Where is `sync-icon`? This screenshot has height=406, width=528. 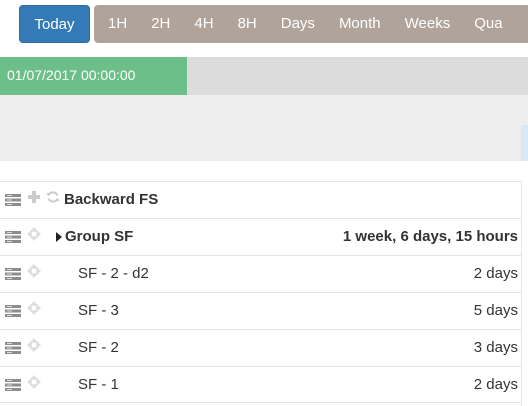
sync-icon is located at coordinates (53, 197).